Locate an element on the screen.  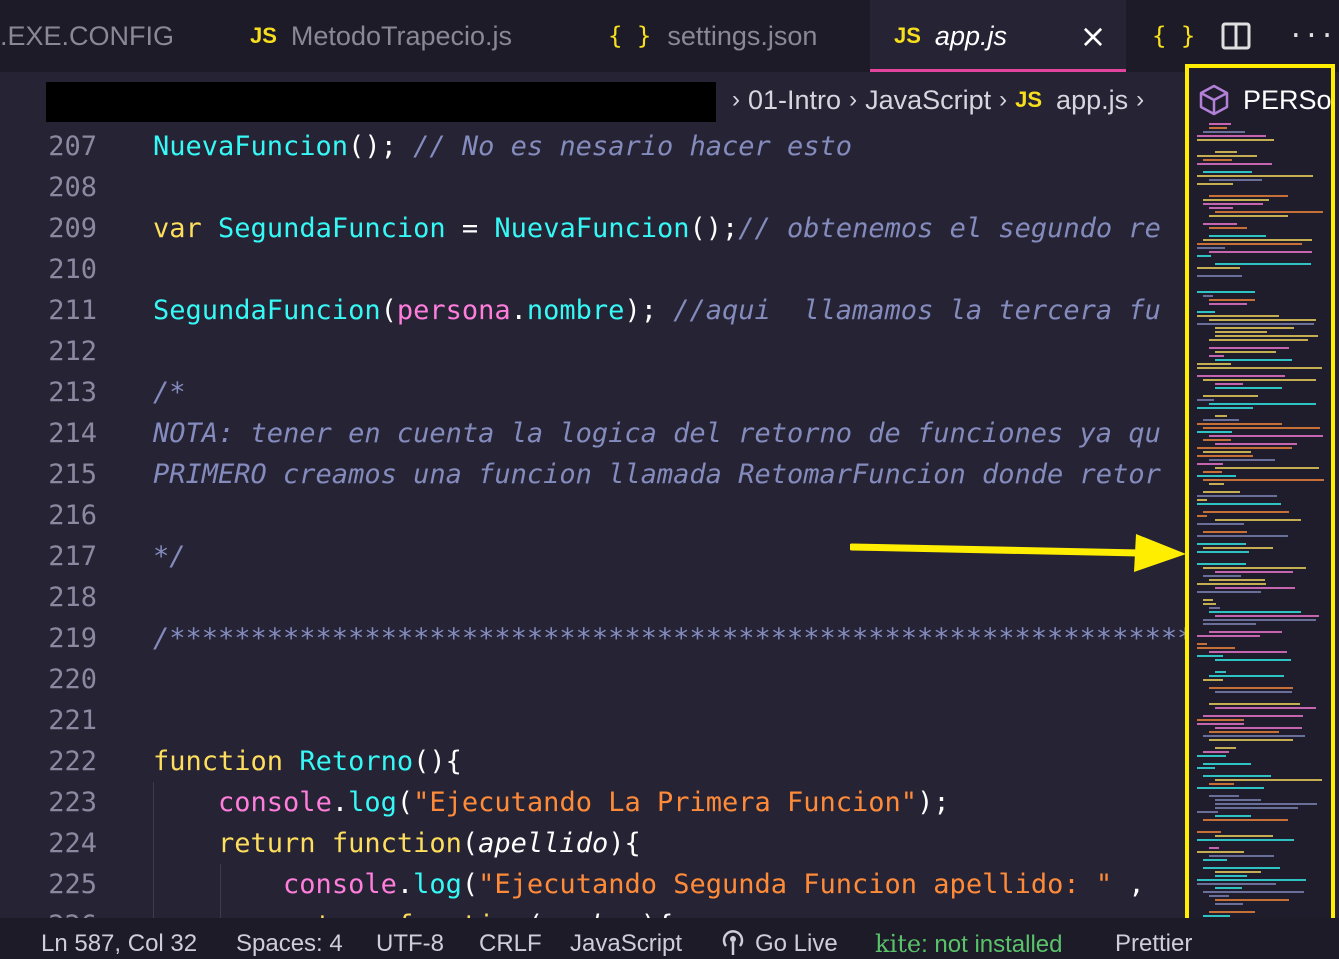
more-actions-icon: ··· is located at coordinates (1311, 36).